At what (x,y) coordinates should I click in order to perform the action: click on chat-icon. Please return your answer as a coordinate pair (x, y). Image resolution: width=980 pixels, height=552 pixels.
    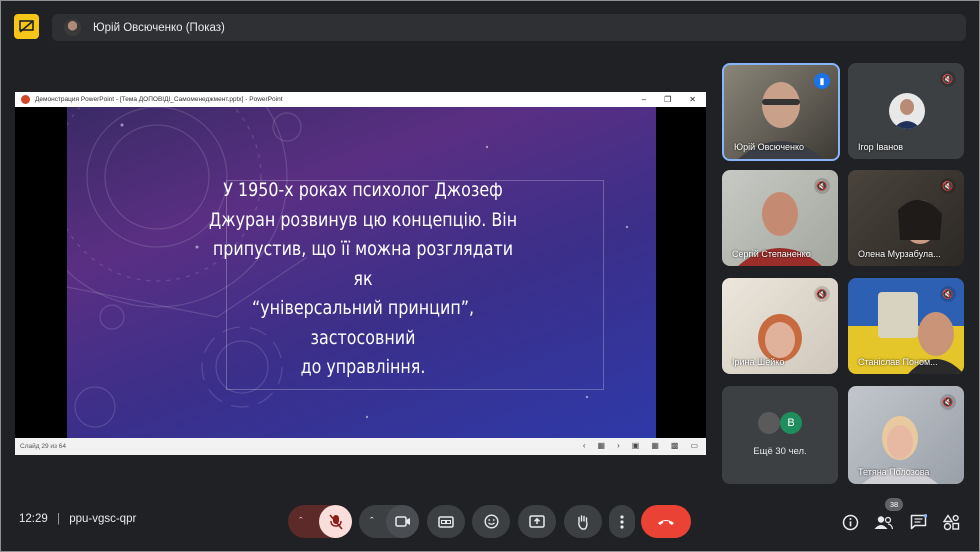
    Looking at the image, I should click on (918, 522).